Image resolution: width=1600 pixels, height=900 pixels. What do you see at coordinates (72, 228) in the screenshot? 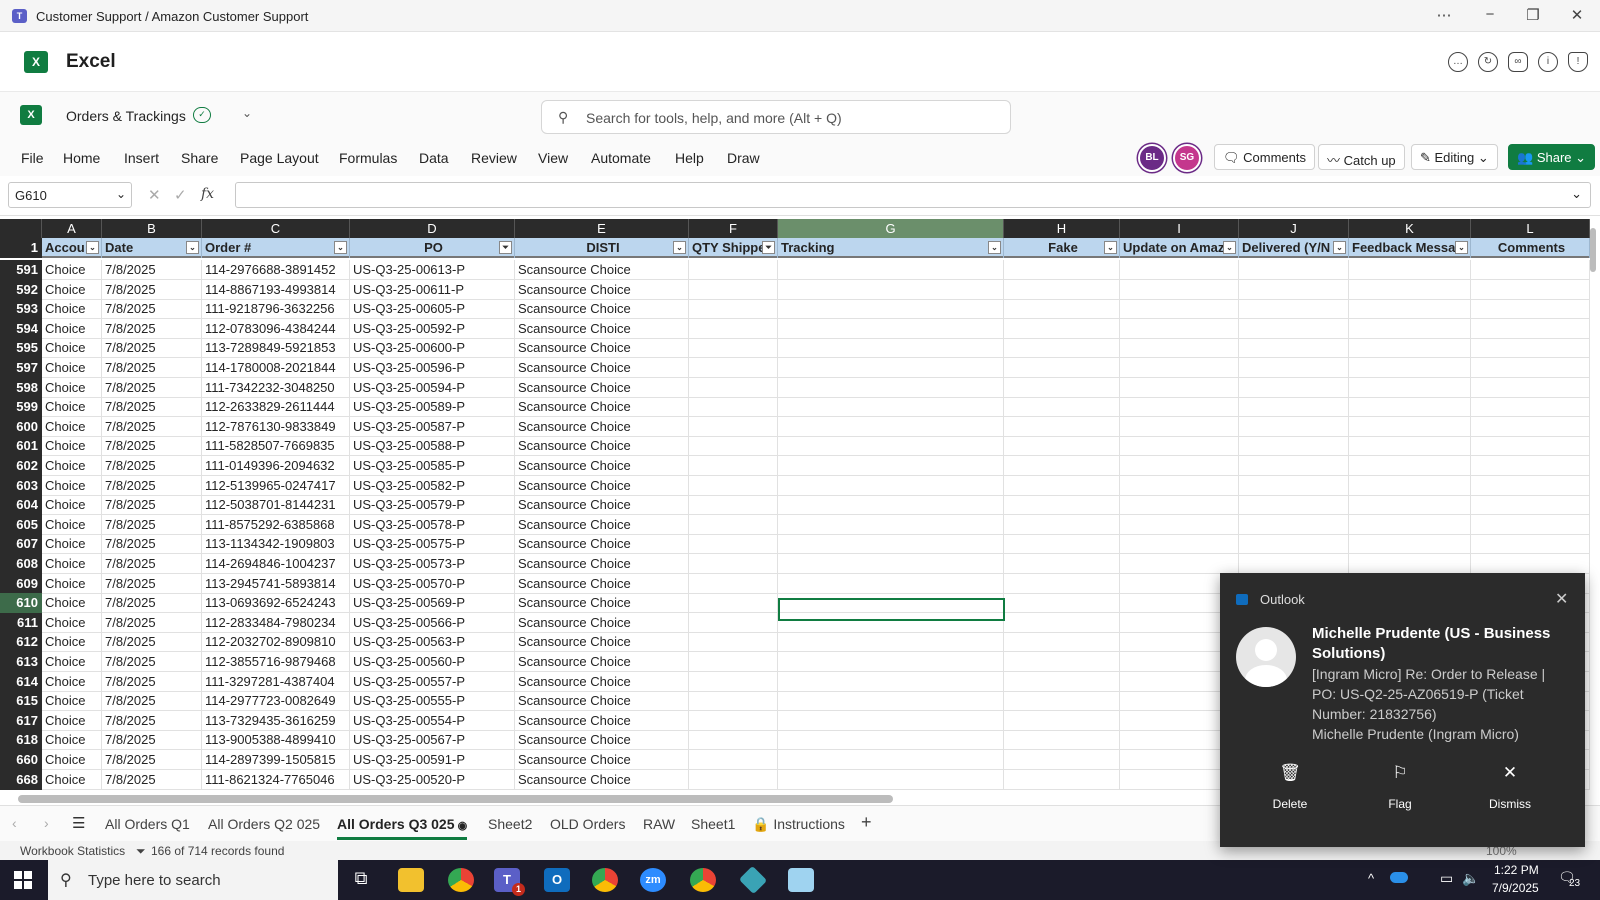
I see `column-header-a: A` at bounding box center [72, 228].